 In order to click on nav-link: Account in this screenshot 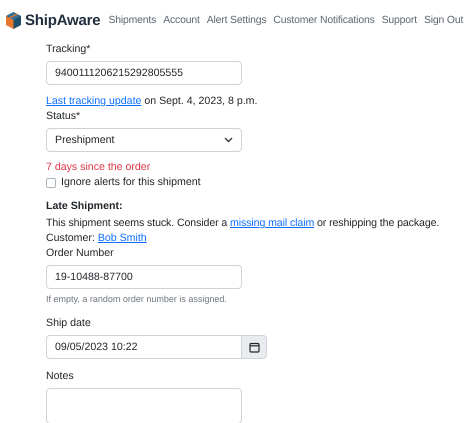, I will do `click(181, 20)`.